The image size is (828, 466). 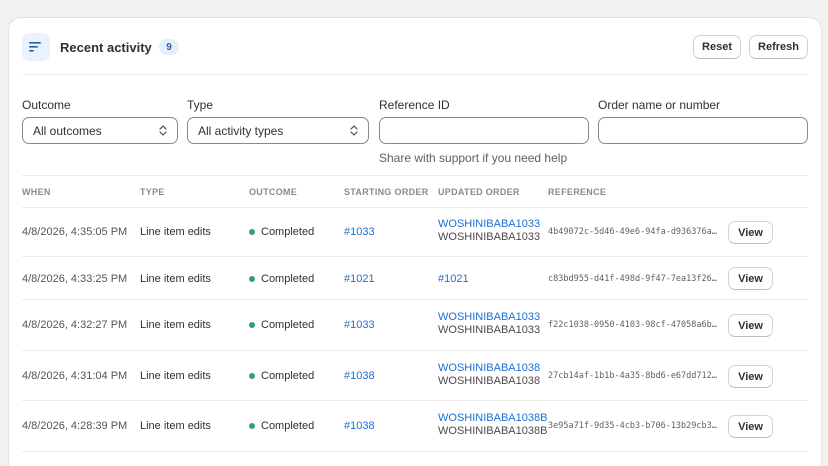 I want to click on filters-divider, so click(x=415, y=175).